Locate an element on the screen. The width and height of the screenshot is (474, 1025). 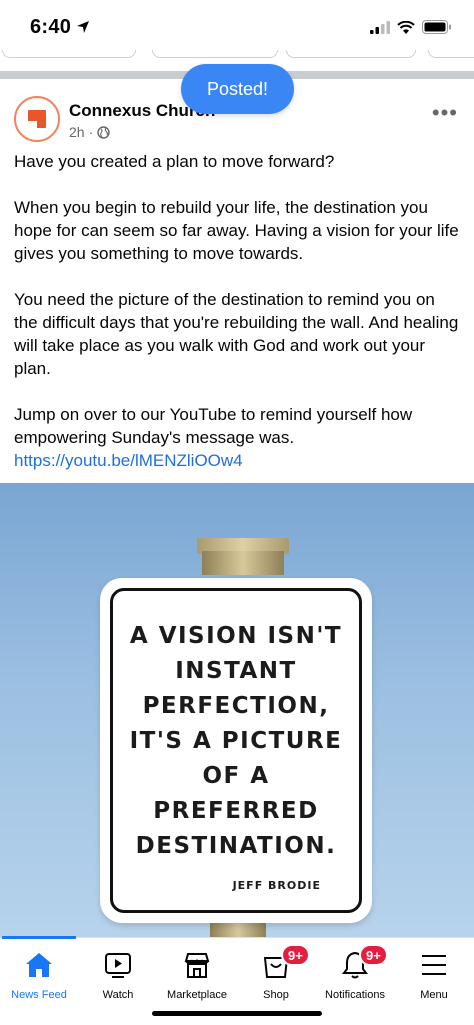
home-indicator is located at coordinates (237, 1013).